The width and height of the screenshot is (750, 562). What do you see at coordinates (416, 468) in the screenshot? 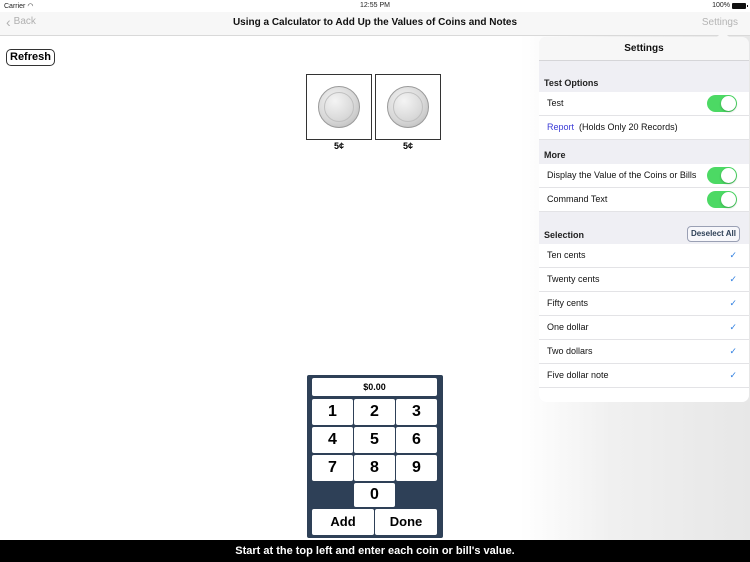
I see `key-9: 9` at bounding box center [416, 468].